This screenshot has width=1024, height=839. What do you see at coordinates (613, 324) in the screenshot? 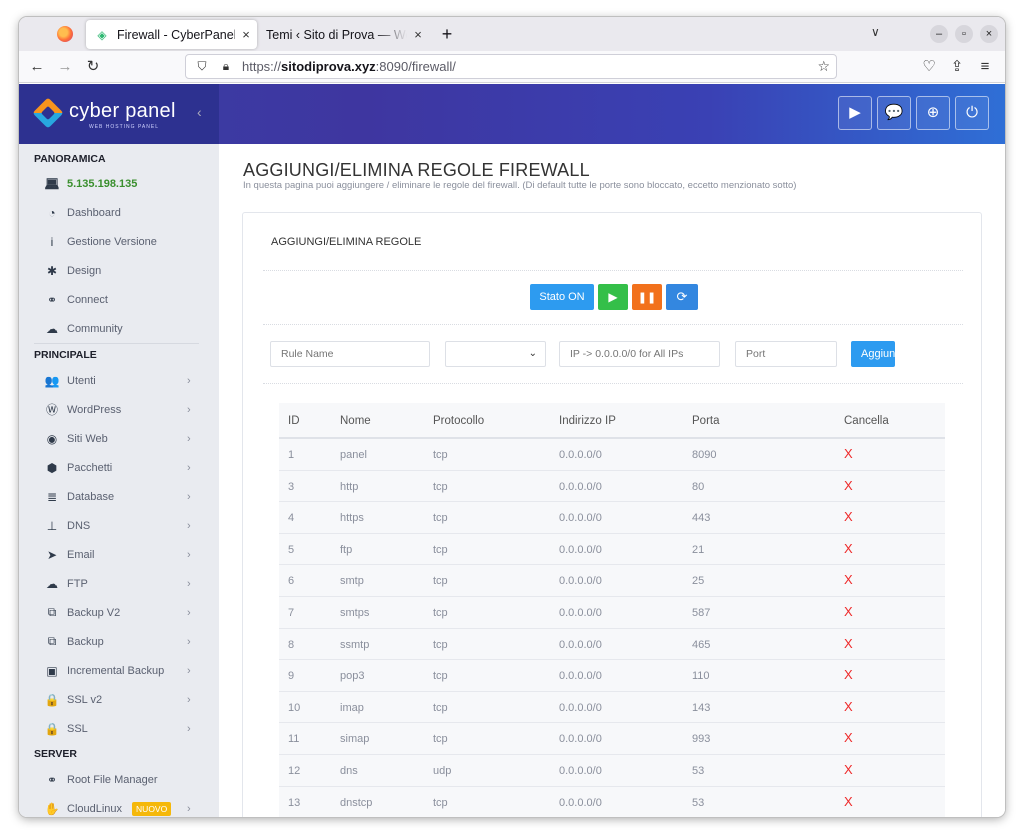
I see `divider` at bounding box center [613, 324].